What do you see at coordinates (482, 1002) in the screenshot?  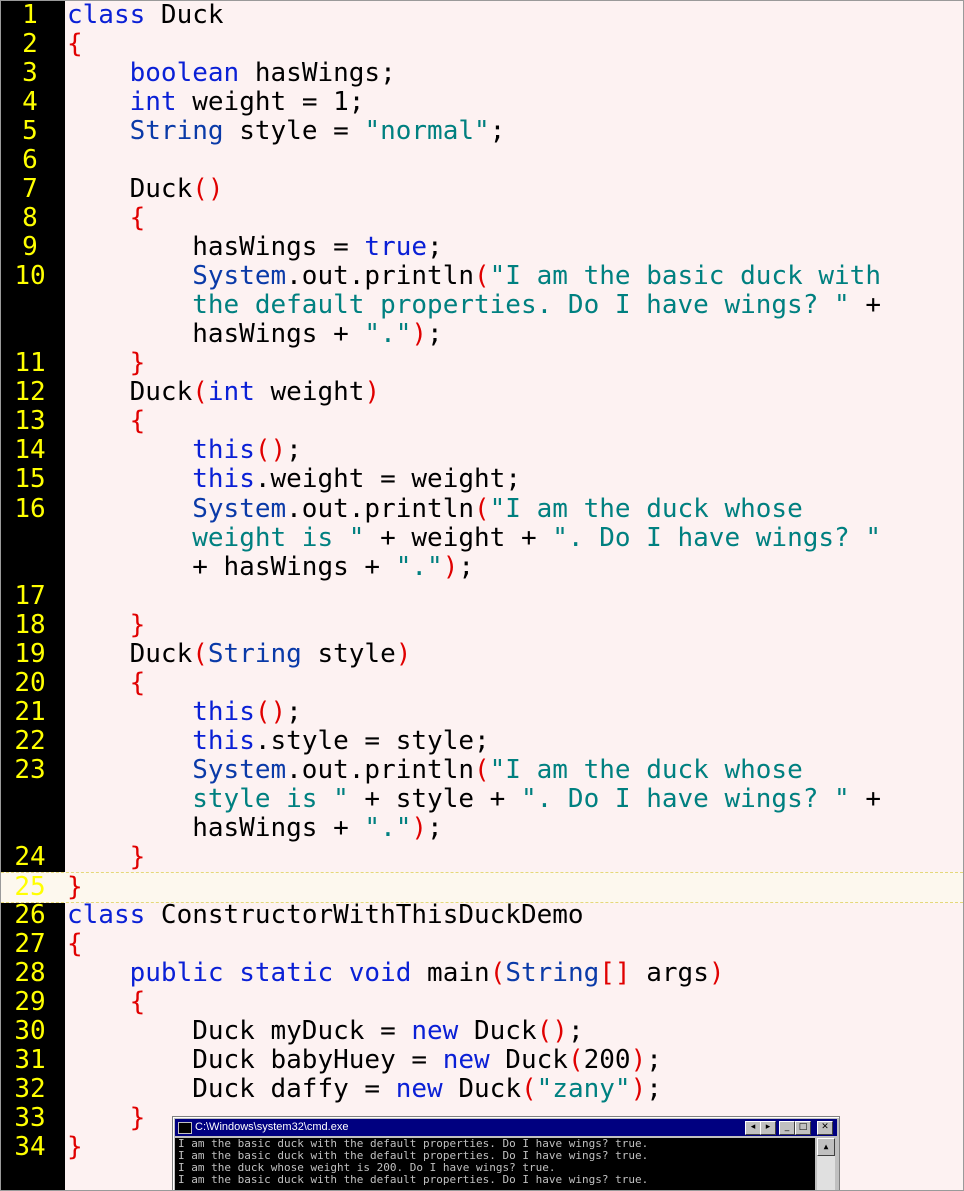 I see `code-line: 29 {` at bounding box center [482, 1002].